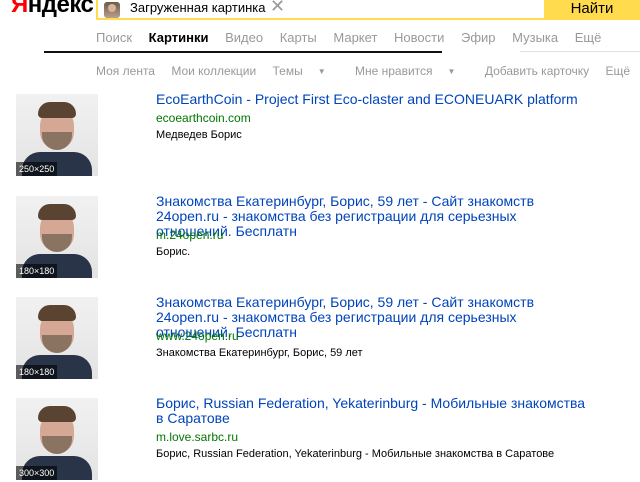 The width and height of the screenshot is (640, 482). Describe the element at coordinates (592, 10) in the screenshot. I see `find-button: Найти` at that location.